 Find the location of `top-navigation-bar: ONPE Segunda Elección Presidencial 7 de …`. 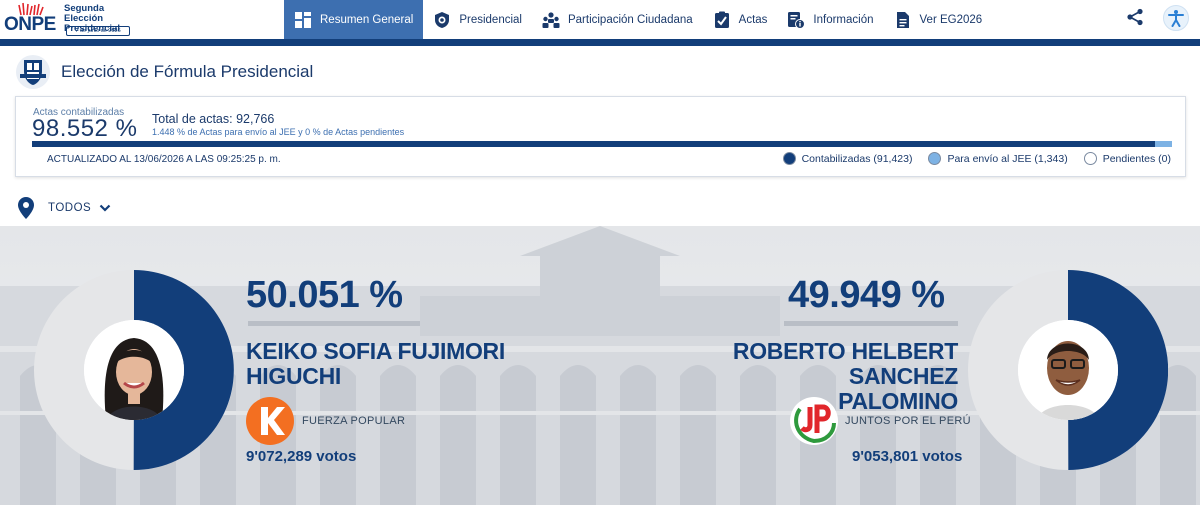

top-navigation-bar: ONPE Segunda Elección Presidencial 7 de … is located at coordinates (600, 19).